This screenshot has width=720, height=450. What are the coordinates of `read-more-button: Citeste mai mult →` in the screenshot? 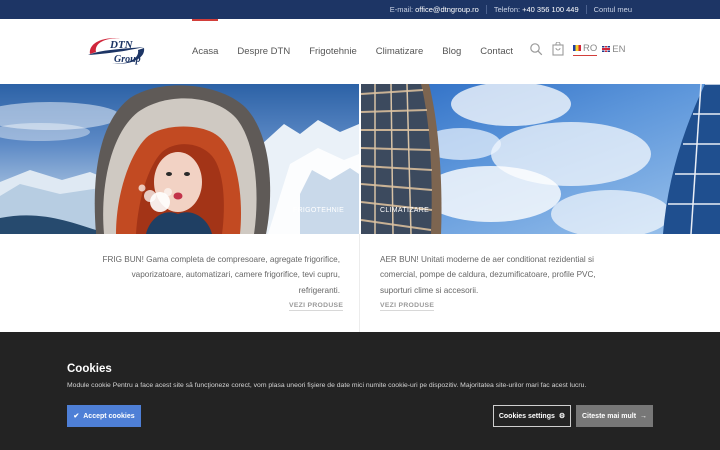 It's located at (614, 416).